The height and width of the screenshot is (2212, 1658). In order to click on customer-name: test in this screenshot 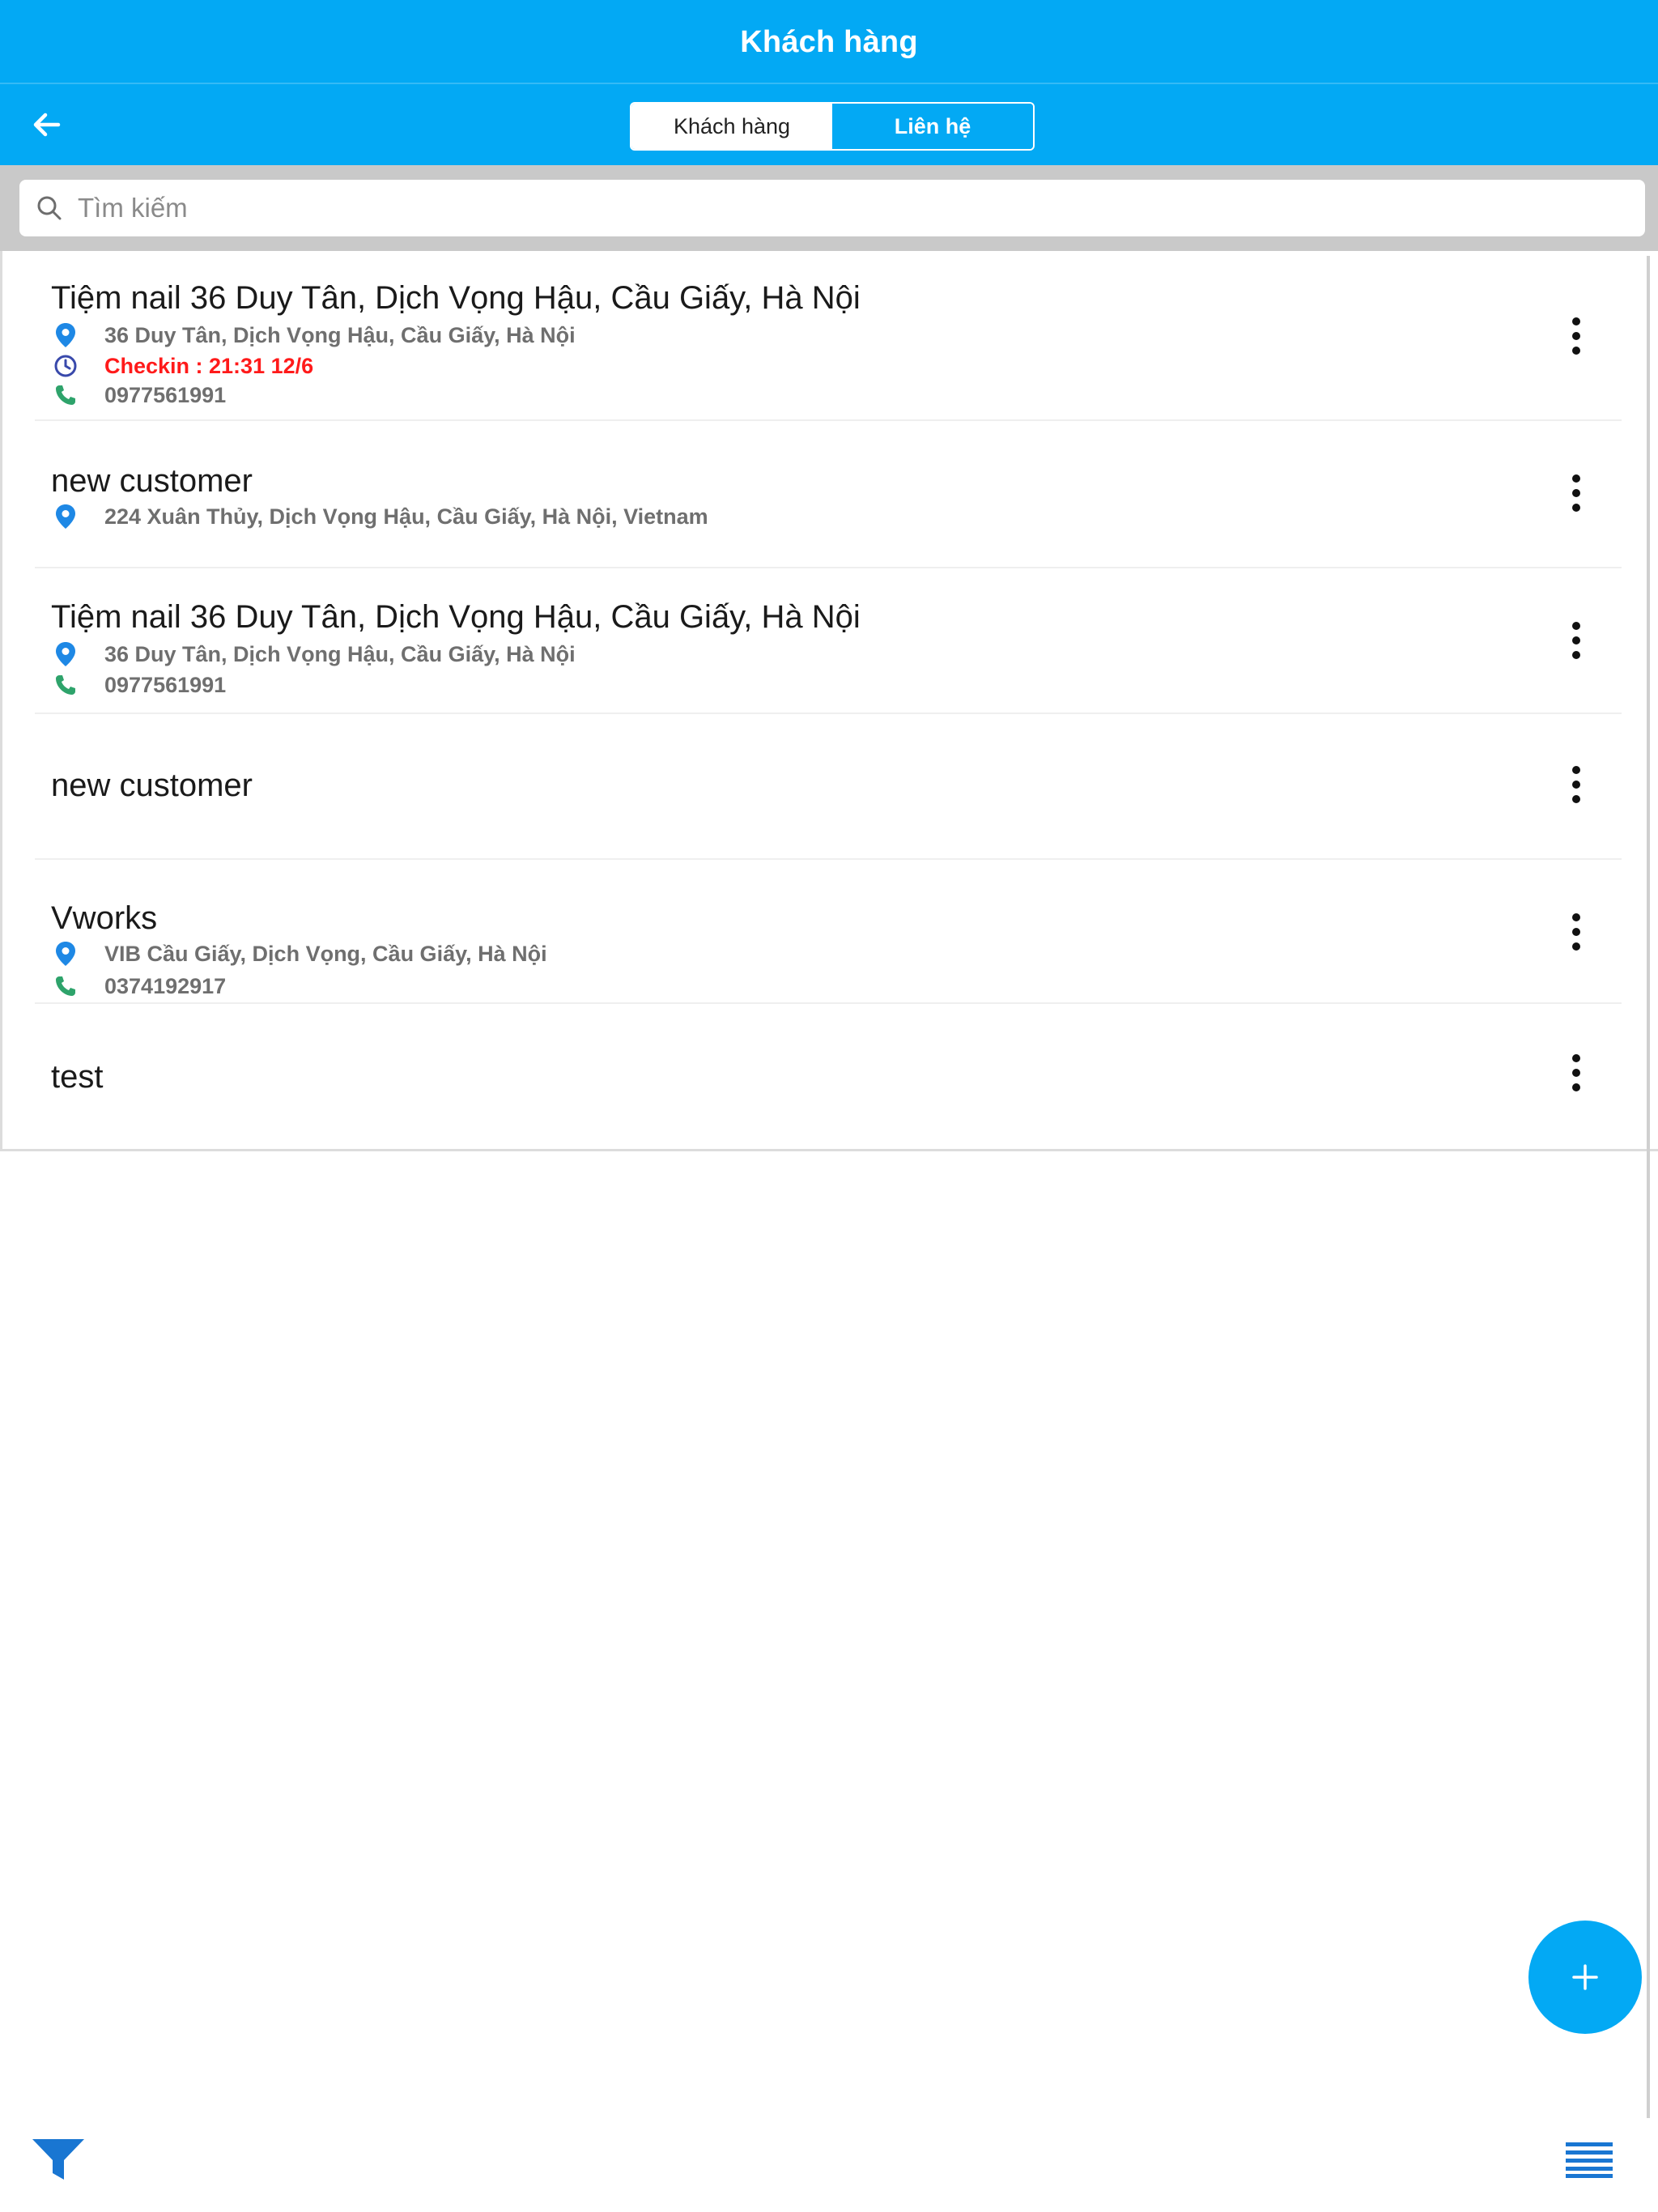, I will do `click(77, 1077)`.